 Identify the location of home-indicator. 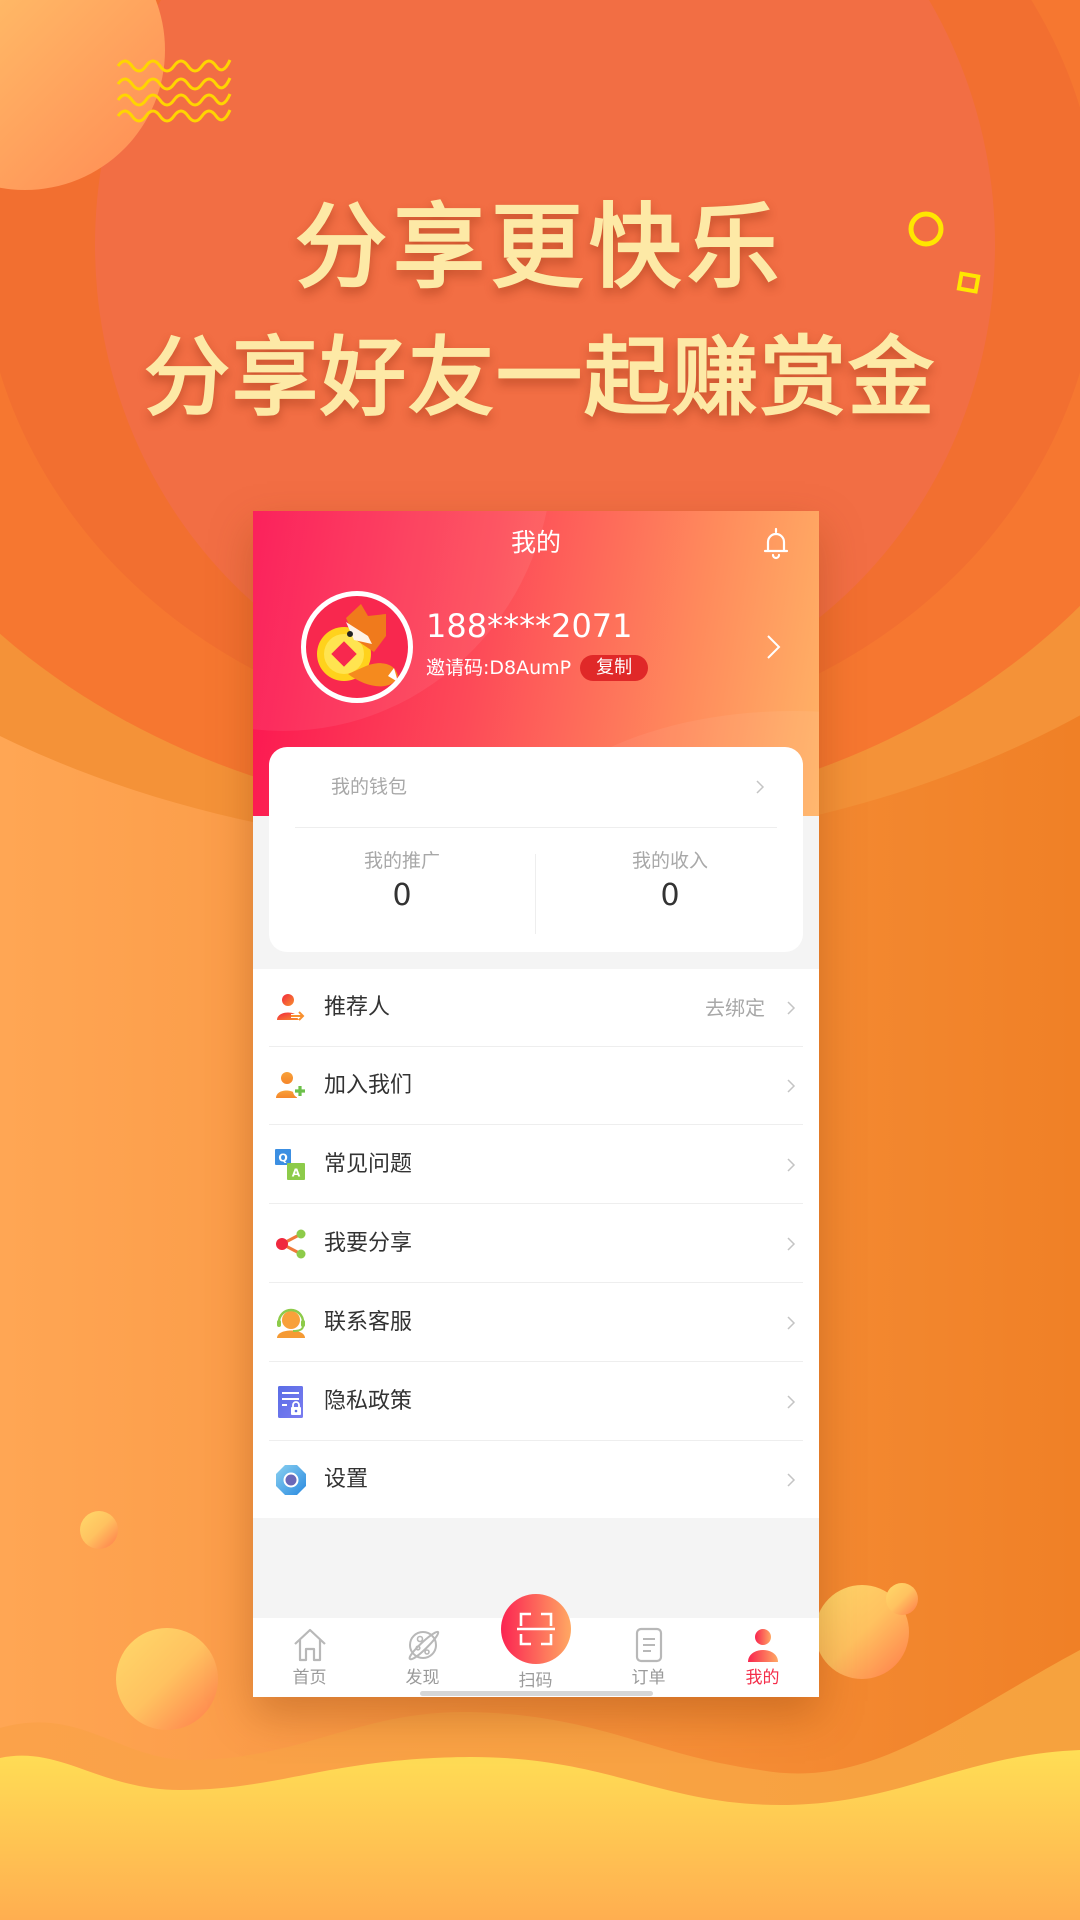
(536, 1693).